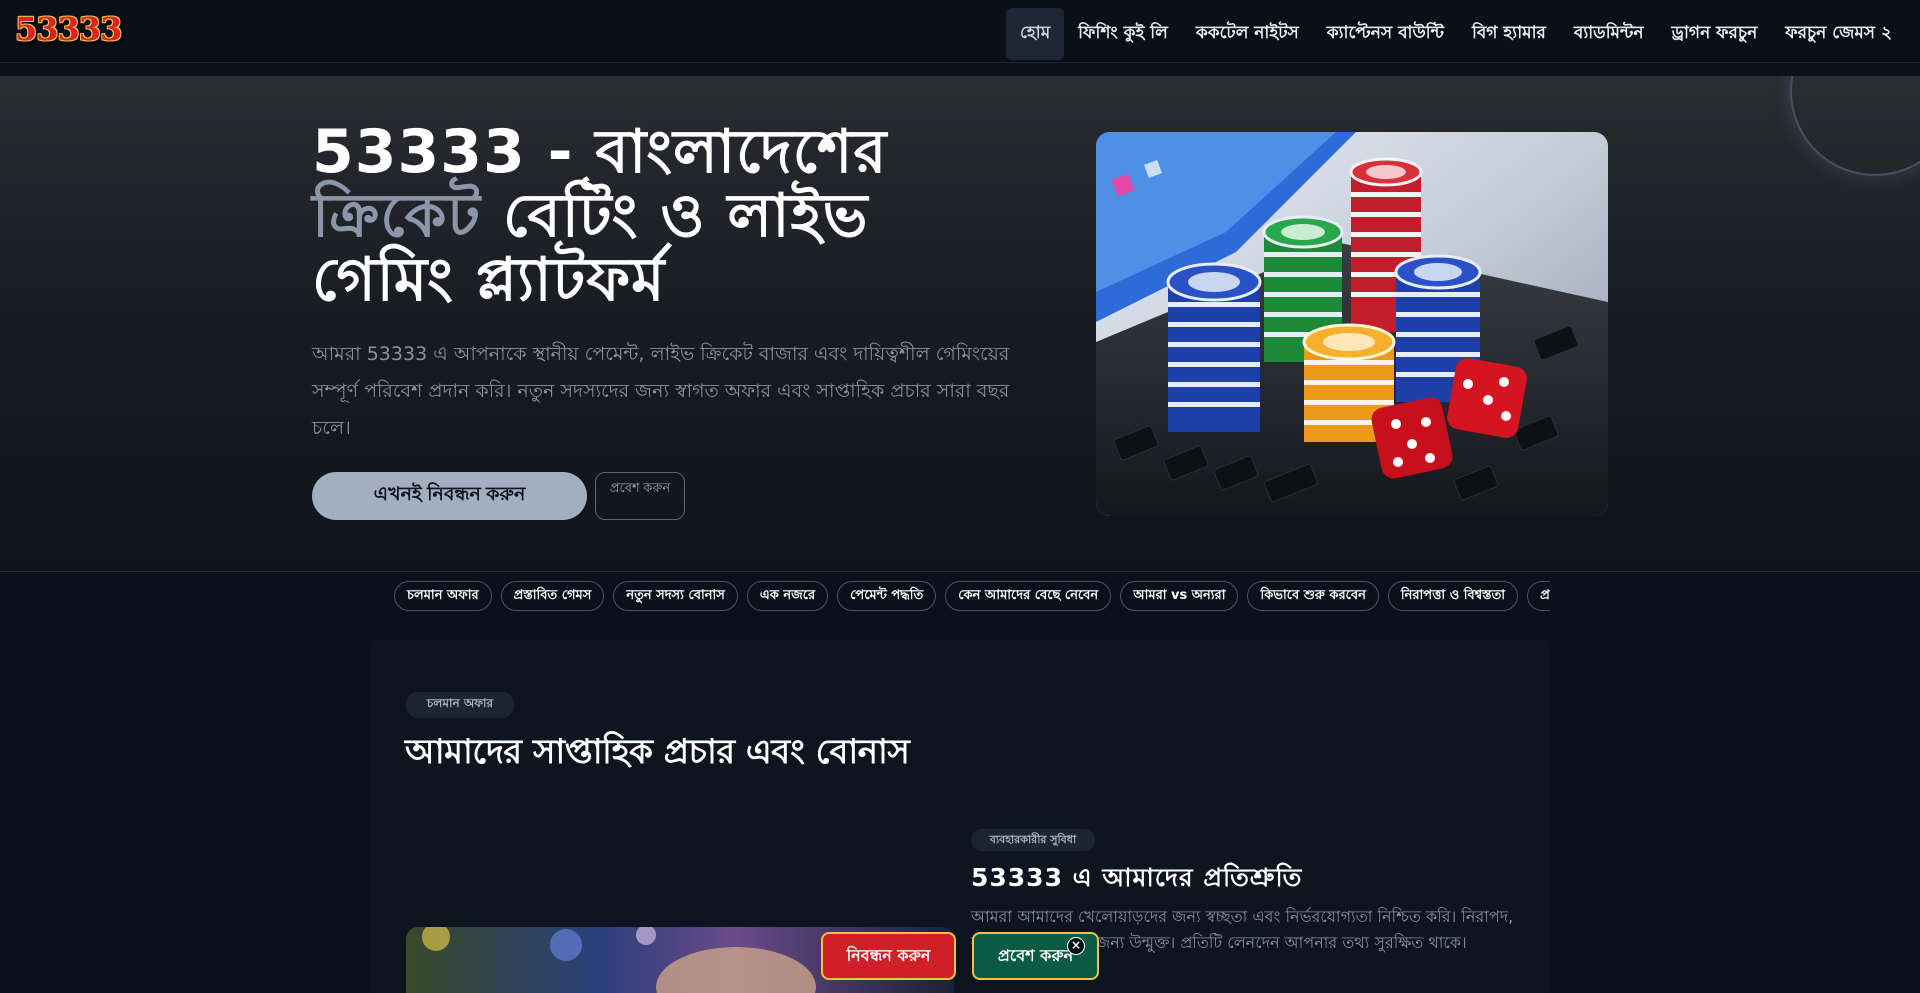 The image size is (1920, 993). What do you see at coordinates (675, 596) in the screenshot?
I see `tab-new-member-bonus: নতুন সদস্য বোনাস` at bounding box center [675, 596].